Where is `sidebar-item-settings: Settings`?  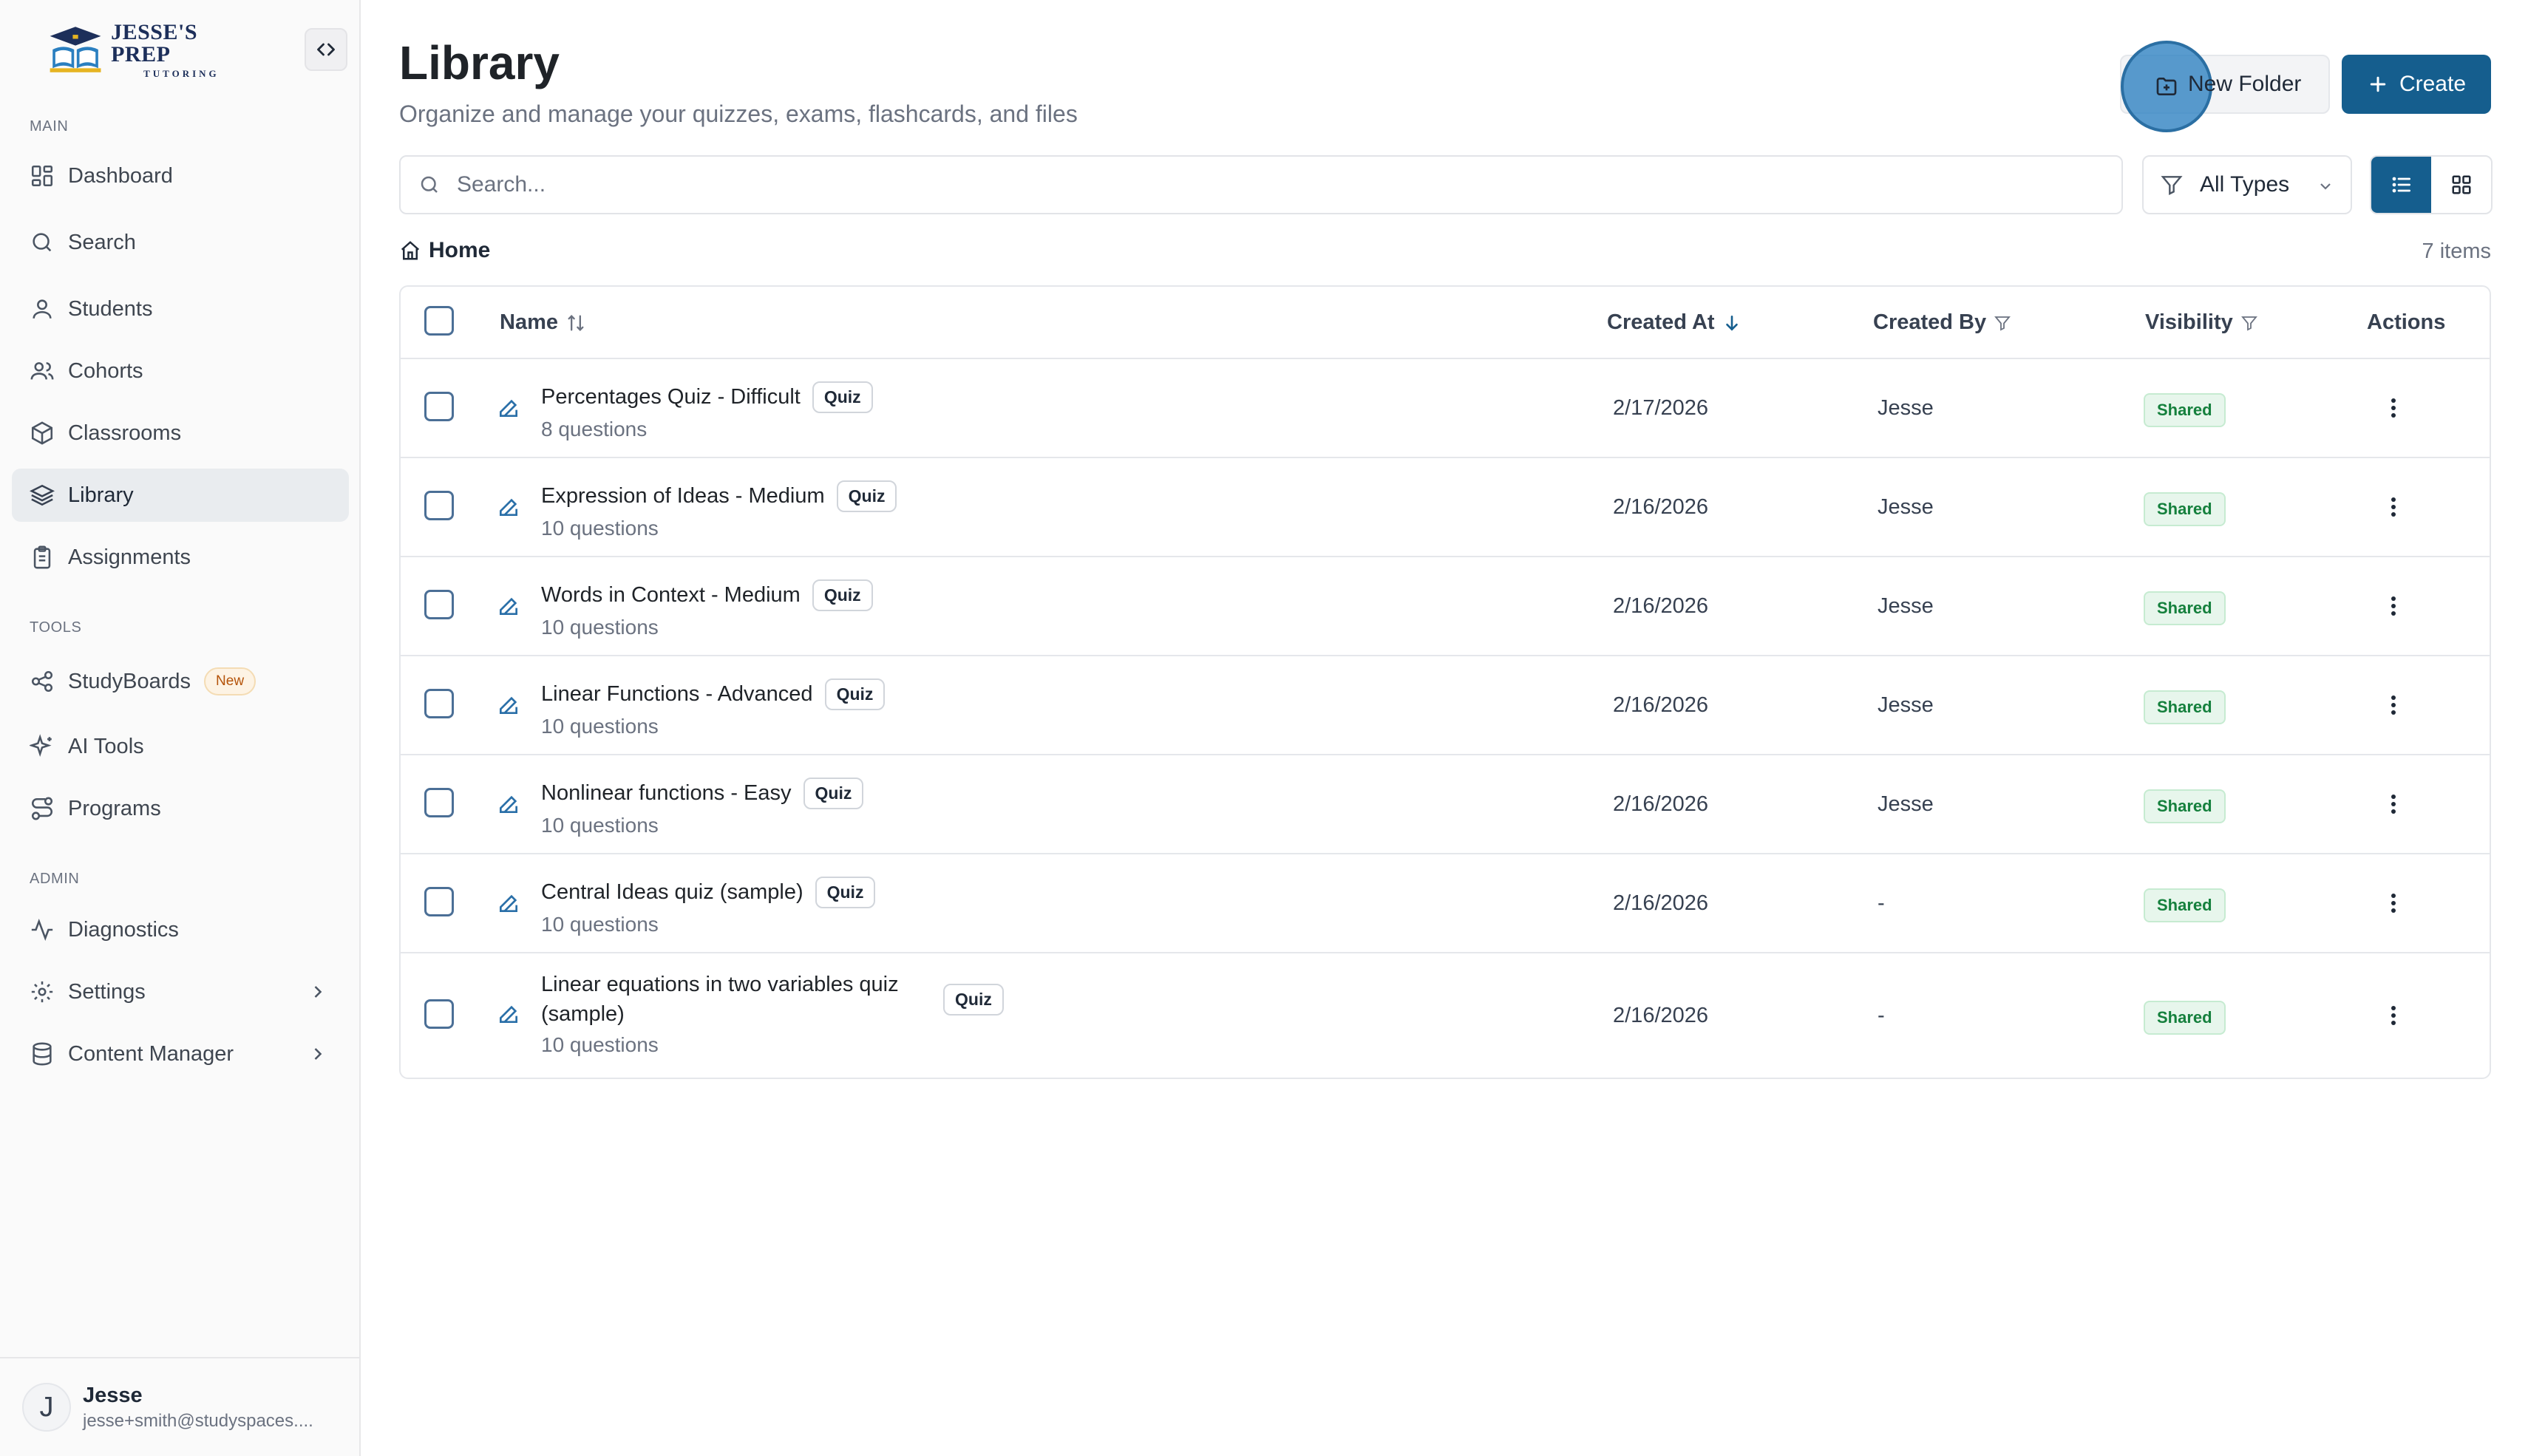
sidebar-item-settings: Settings is located at coordinates (181, 992).